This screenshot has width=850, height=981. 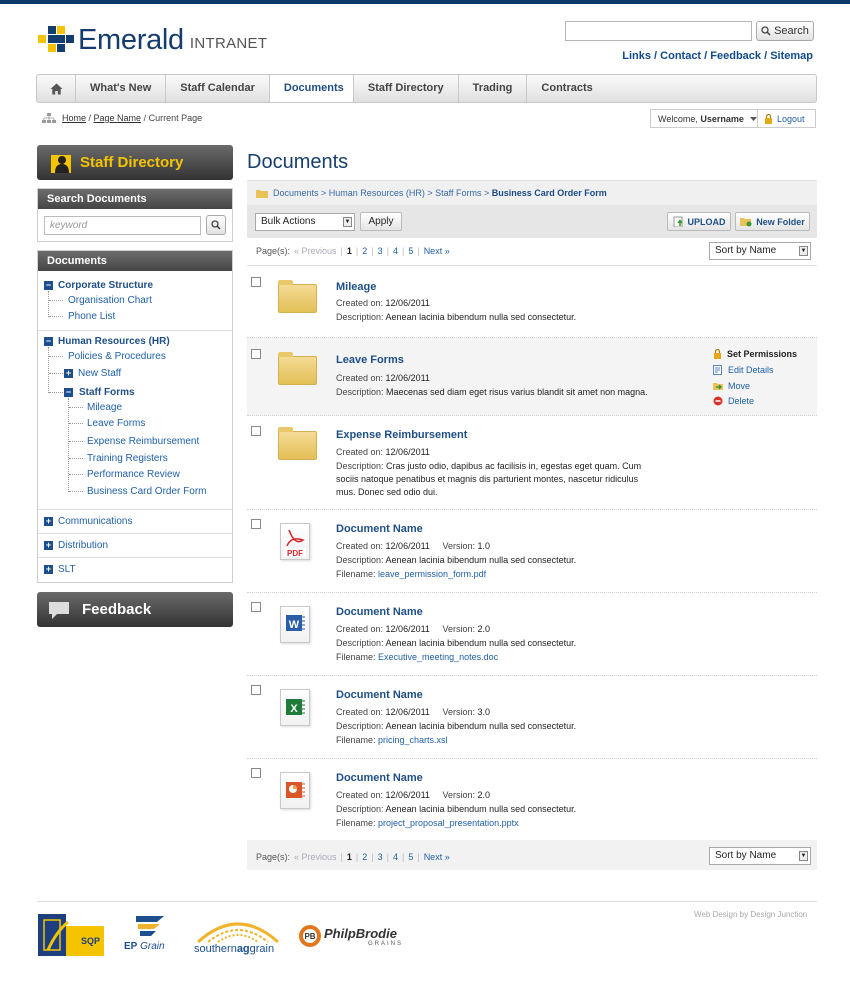 I want to click on breadcrumb-parent: Page Name, so click(x=118, y=118).